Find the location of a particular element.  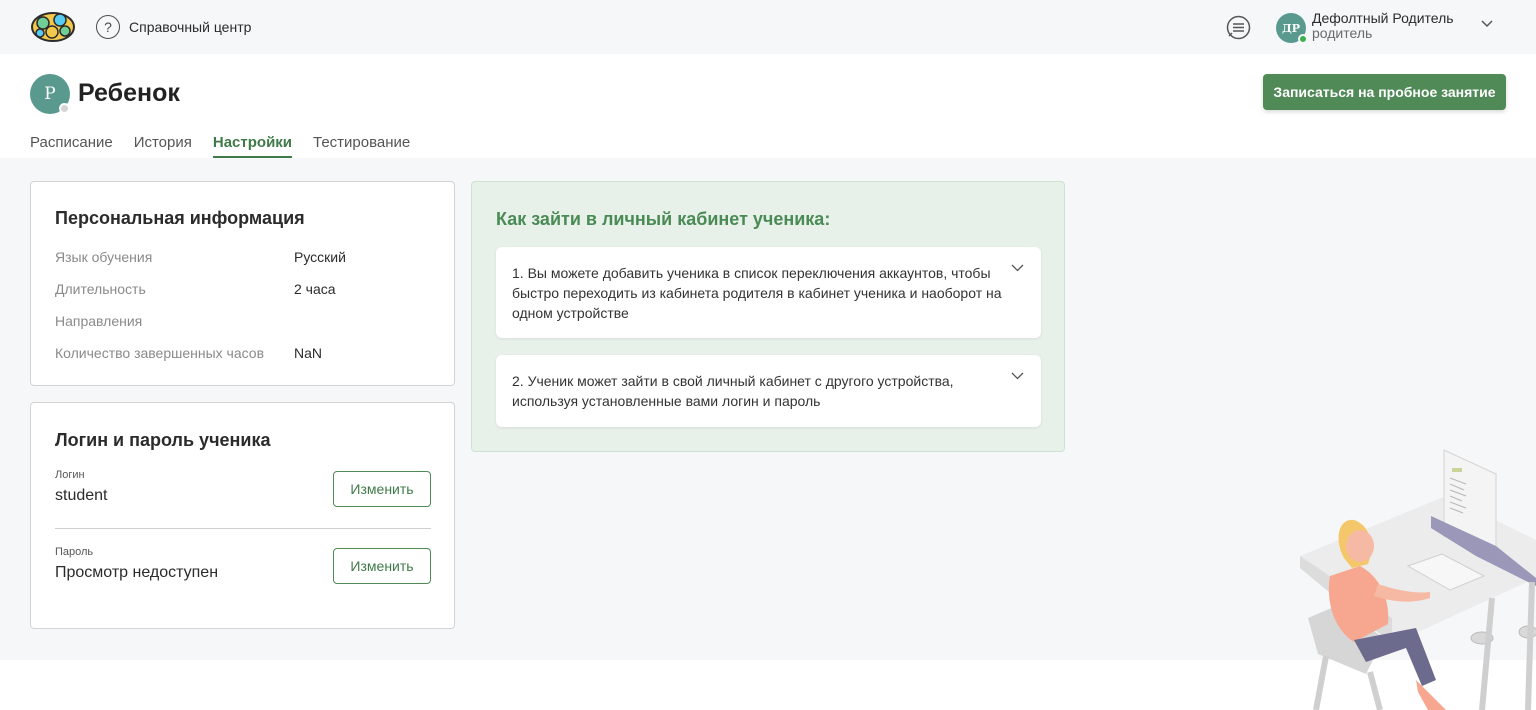

tab-schedule: Расписание is located at coordinates (71, 146).